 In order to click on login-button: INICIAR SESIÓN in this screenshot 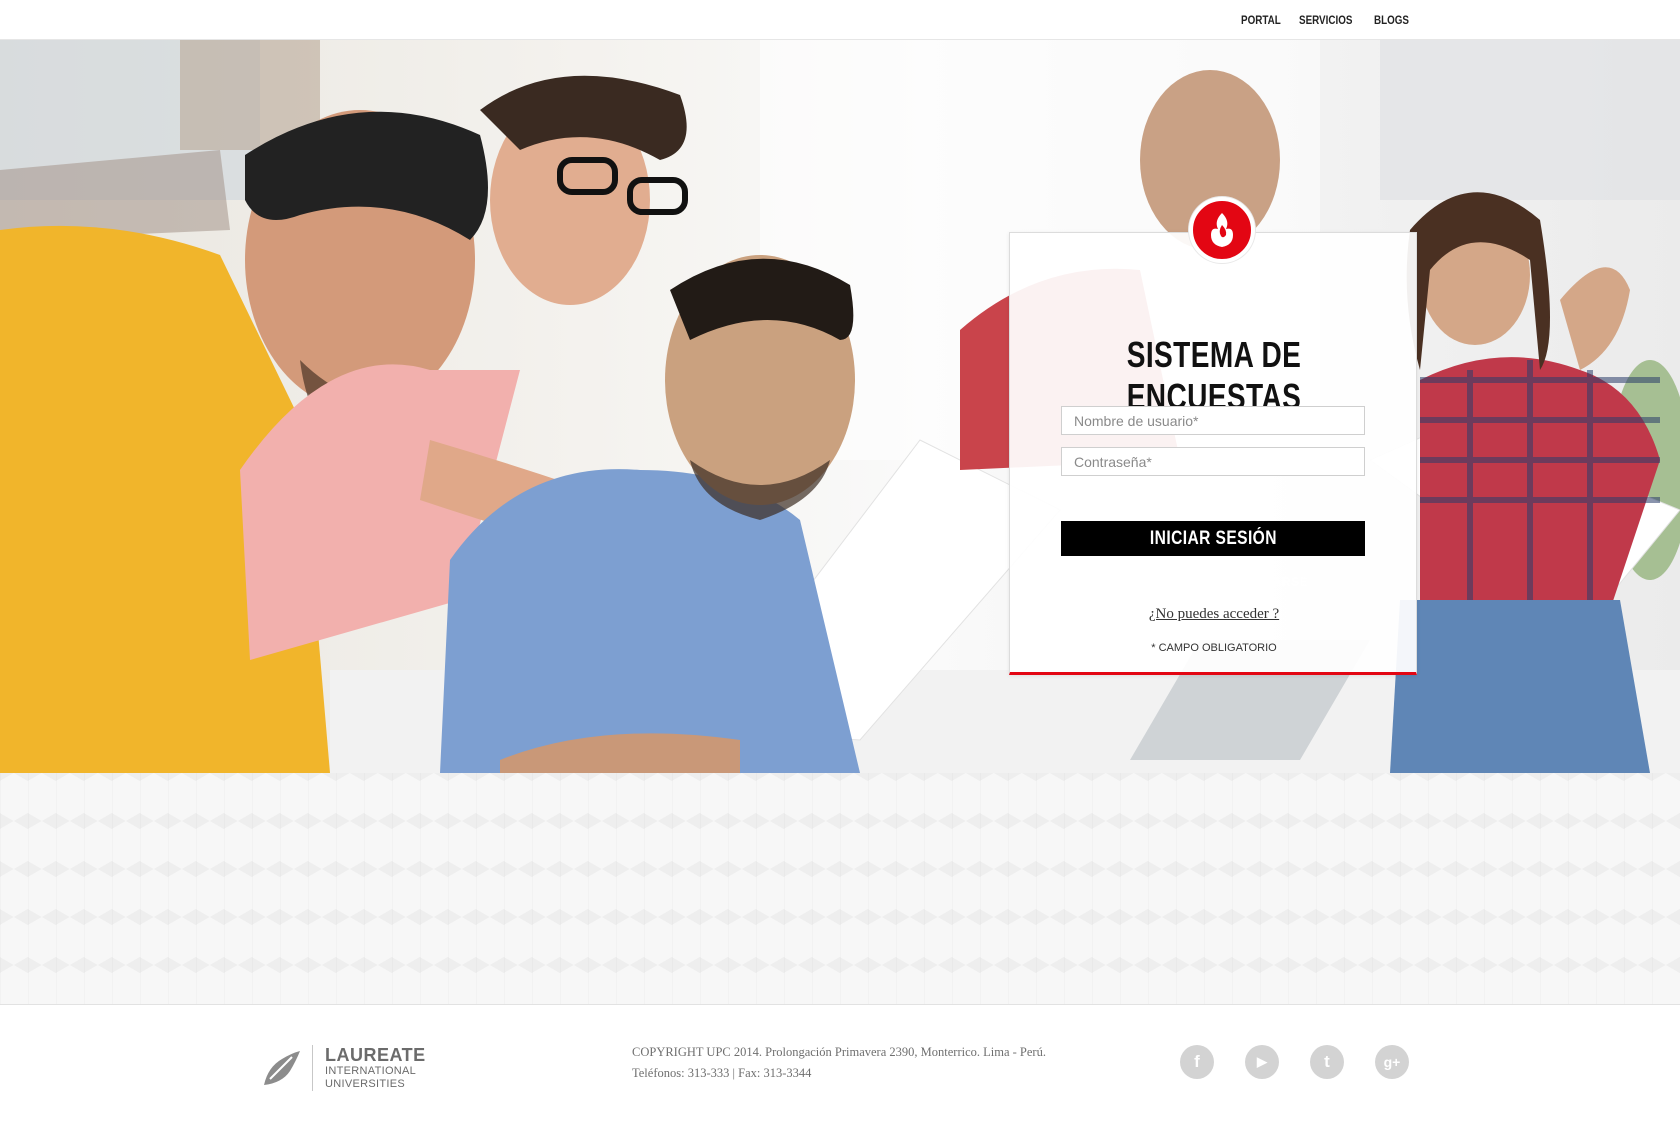, I will do `click(1213, 538)`.